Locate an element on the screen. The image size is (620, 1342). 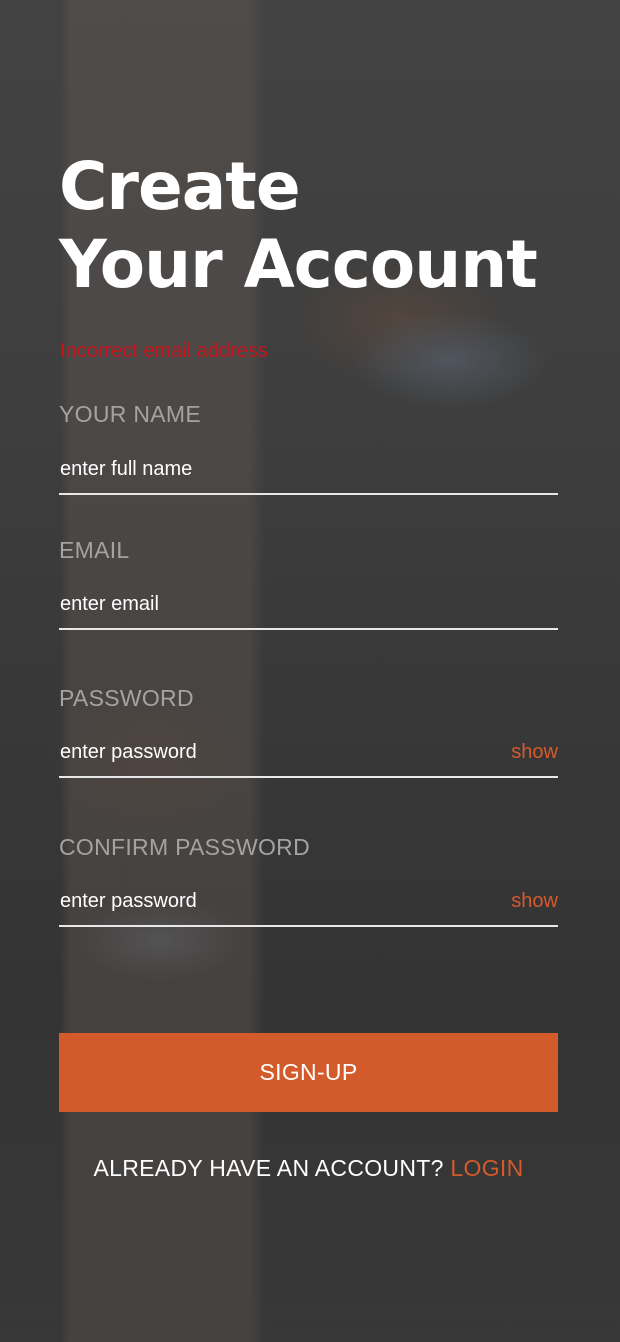
password-field: show is located at coordinates (308, 755).